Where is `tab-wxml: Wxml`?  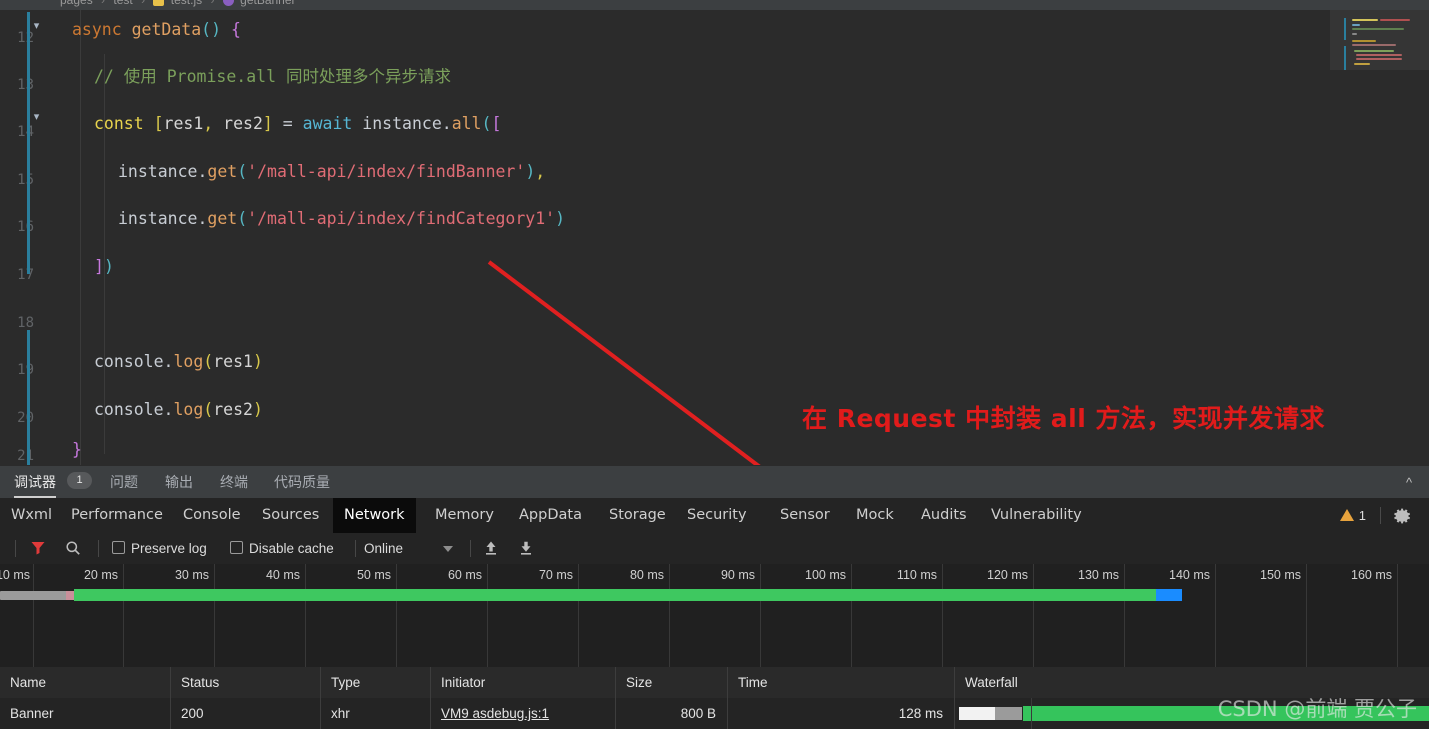
tab-wxml: Wxml is located at coordinates (31, 515).